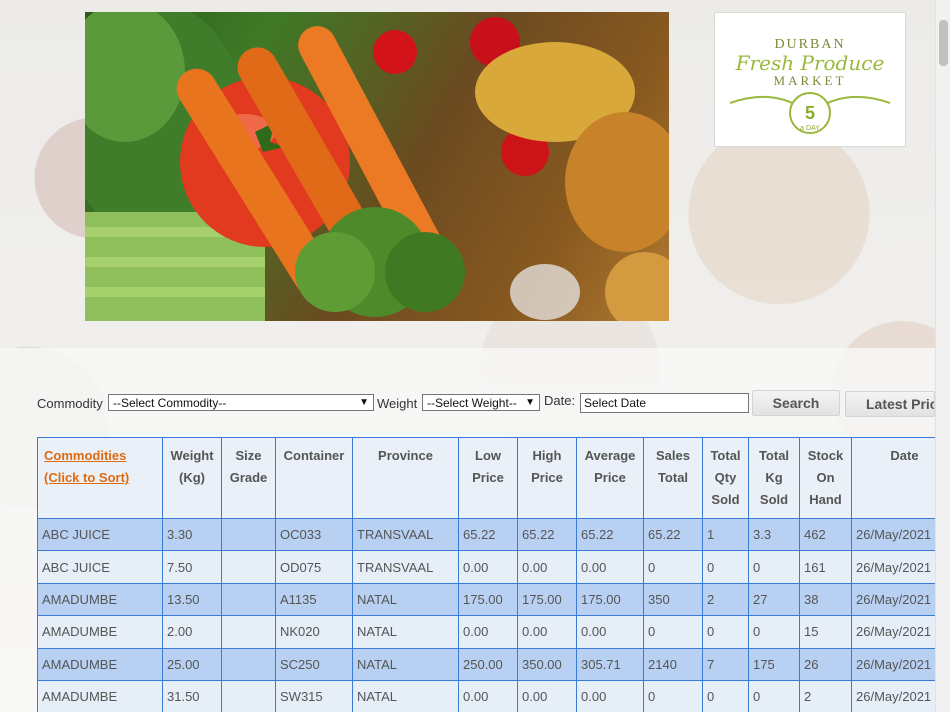 Image resolution: width=950 pixels, height=712 pixels. What do you see at coordinates (904, 455) in the screenshot?
I see `column-header-text: Date` at bounding box center [904, 455].